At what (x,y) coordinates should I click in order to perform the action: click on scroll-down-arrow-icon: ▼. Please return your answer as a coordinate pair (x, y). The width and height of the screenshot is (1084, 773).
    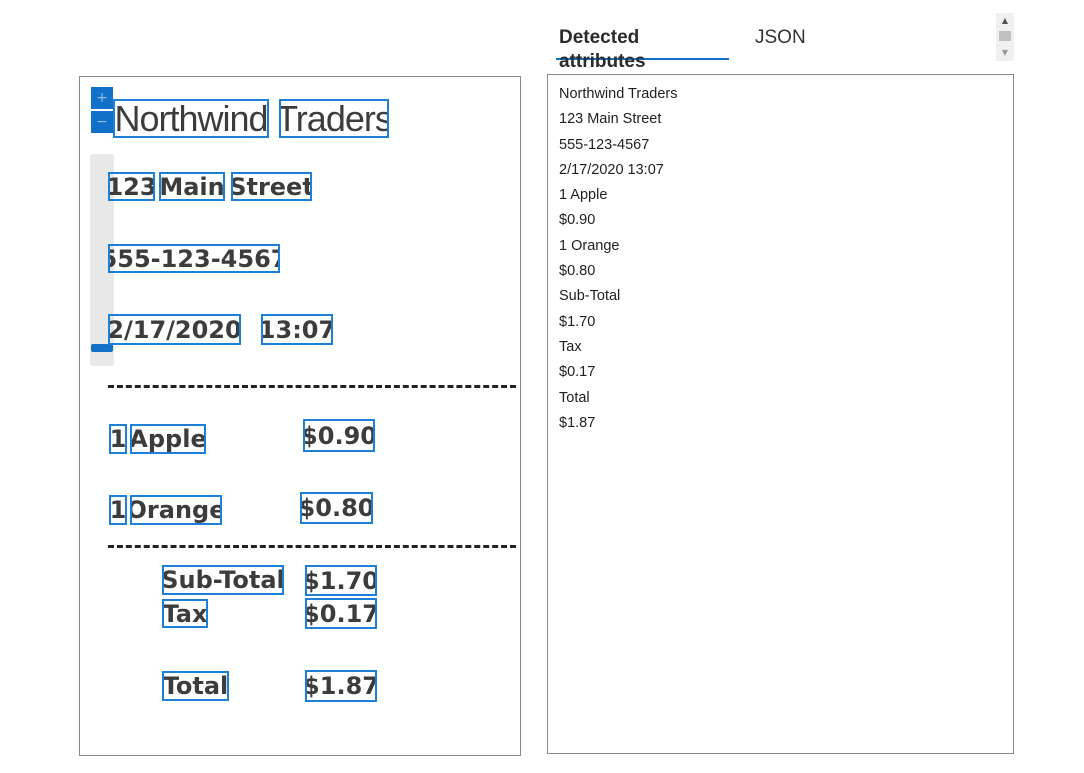
    Looking at the image, I should click on (1005, 53).